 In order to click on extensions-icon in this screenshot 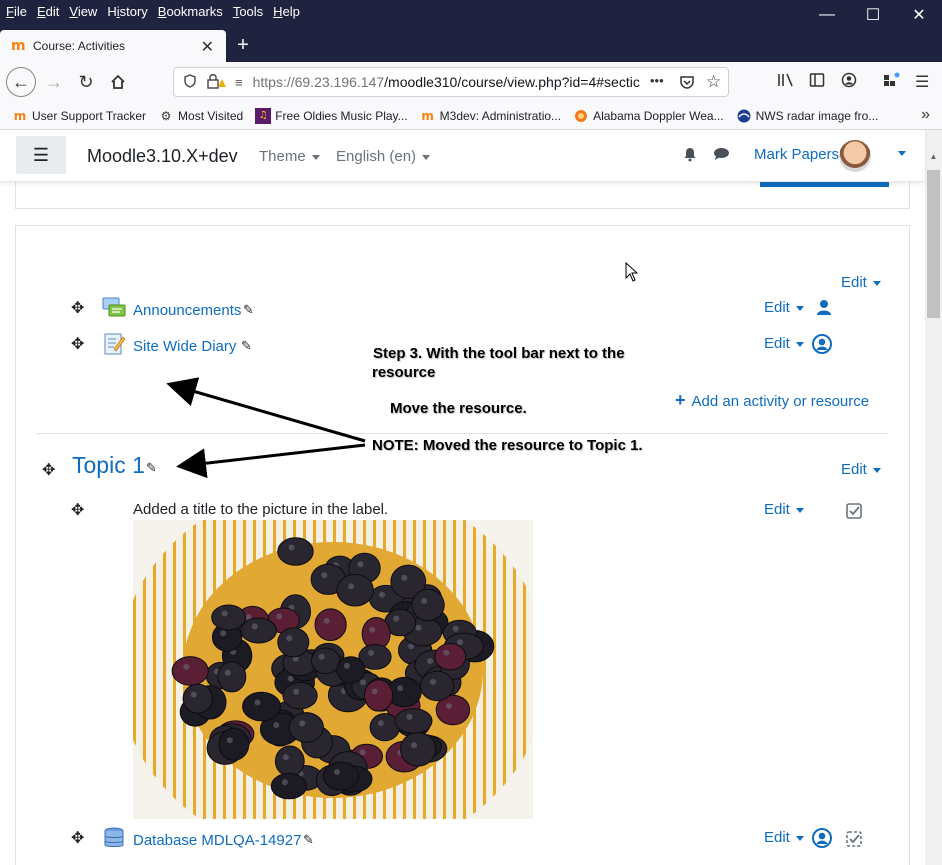, I will do `click(892, 82)`.